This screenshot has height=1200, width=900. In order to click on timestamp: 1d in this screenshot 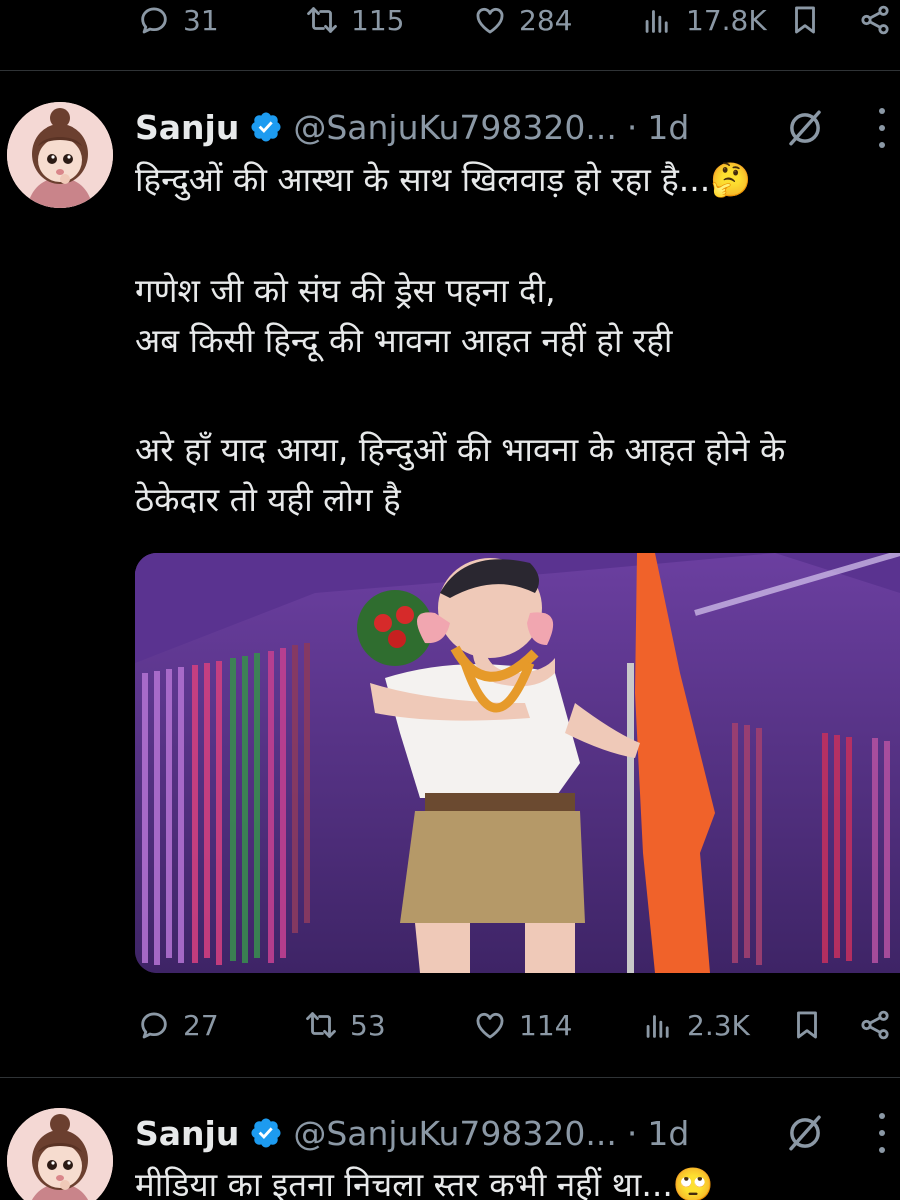, I will do `click(668, 1133)`.